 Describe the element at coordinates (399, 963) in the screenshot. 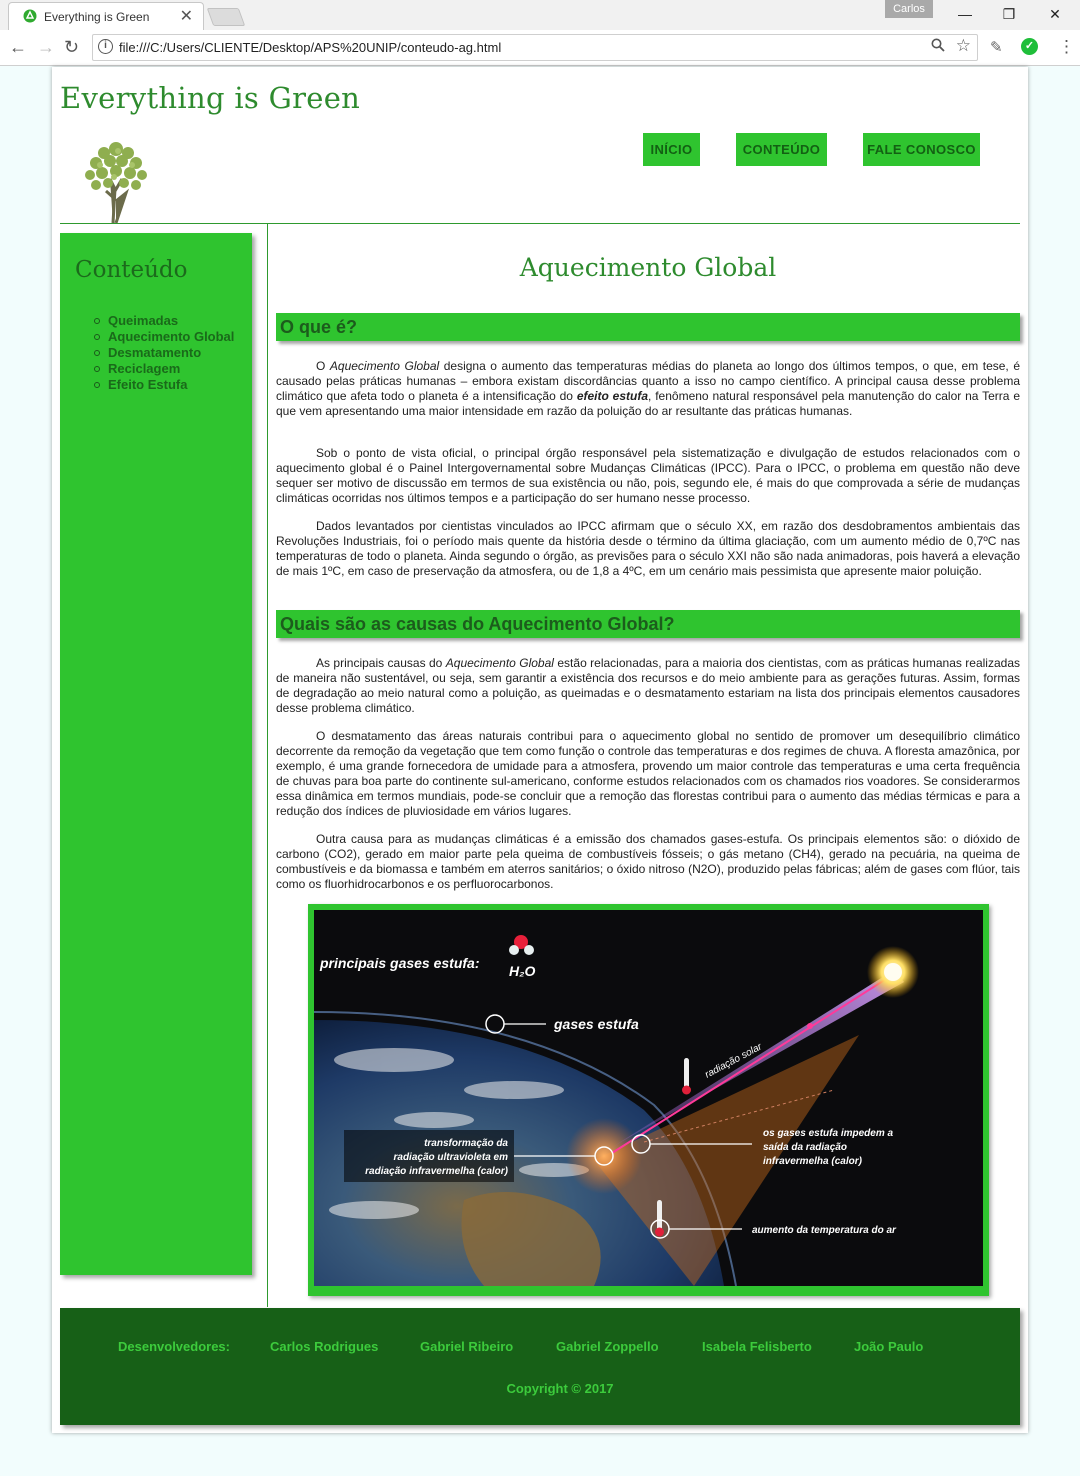

I see `diagram-heading: principais gases estufa:` at that location.